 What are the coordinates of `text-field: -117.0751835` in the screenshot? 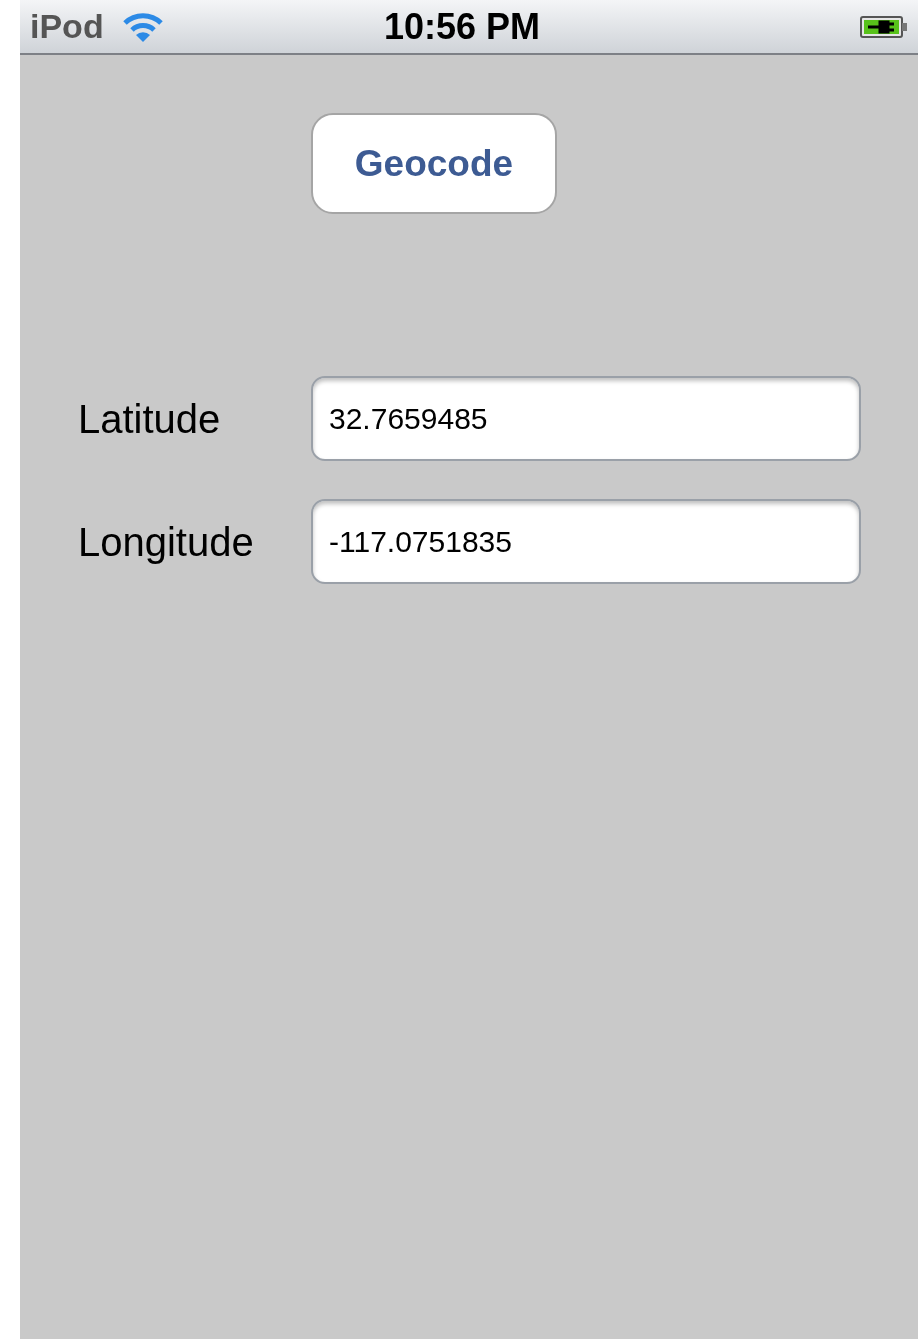 It's located at (586, 541).